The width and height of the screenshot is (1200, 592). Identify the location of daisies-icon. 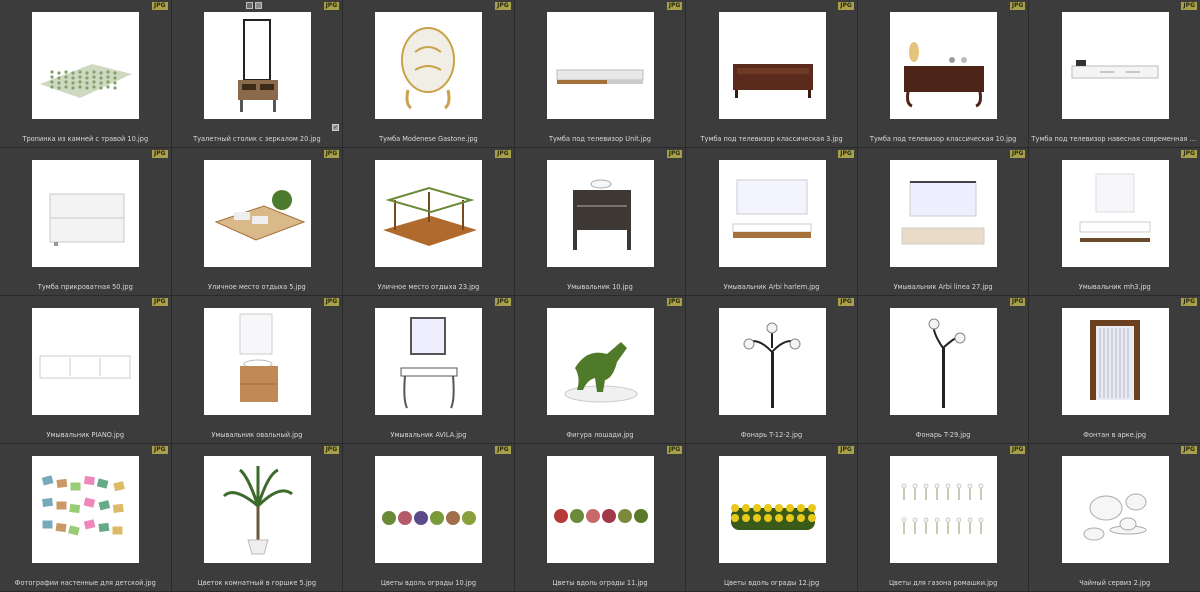
(942, 508).